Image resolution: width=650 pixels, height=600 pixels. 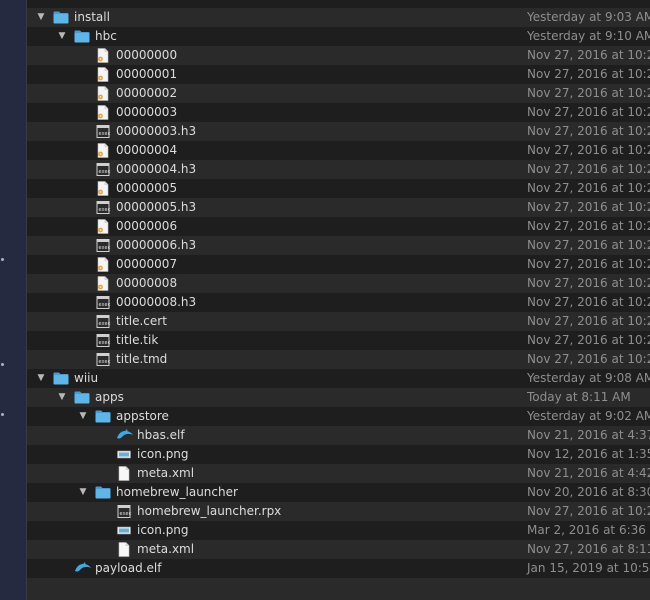 What do you see at coordinates (141, 321) in the screenshot?
I see `file-name: title.cert` at bounding box center [141, 321].